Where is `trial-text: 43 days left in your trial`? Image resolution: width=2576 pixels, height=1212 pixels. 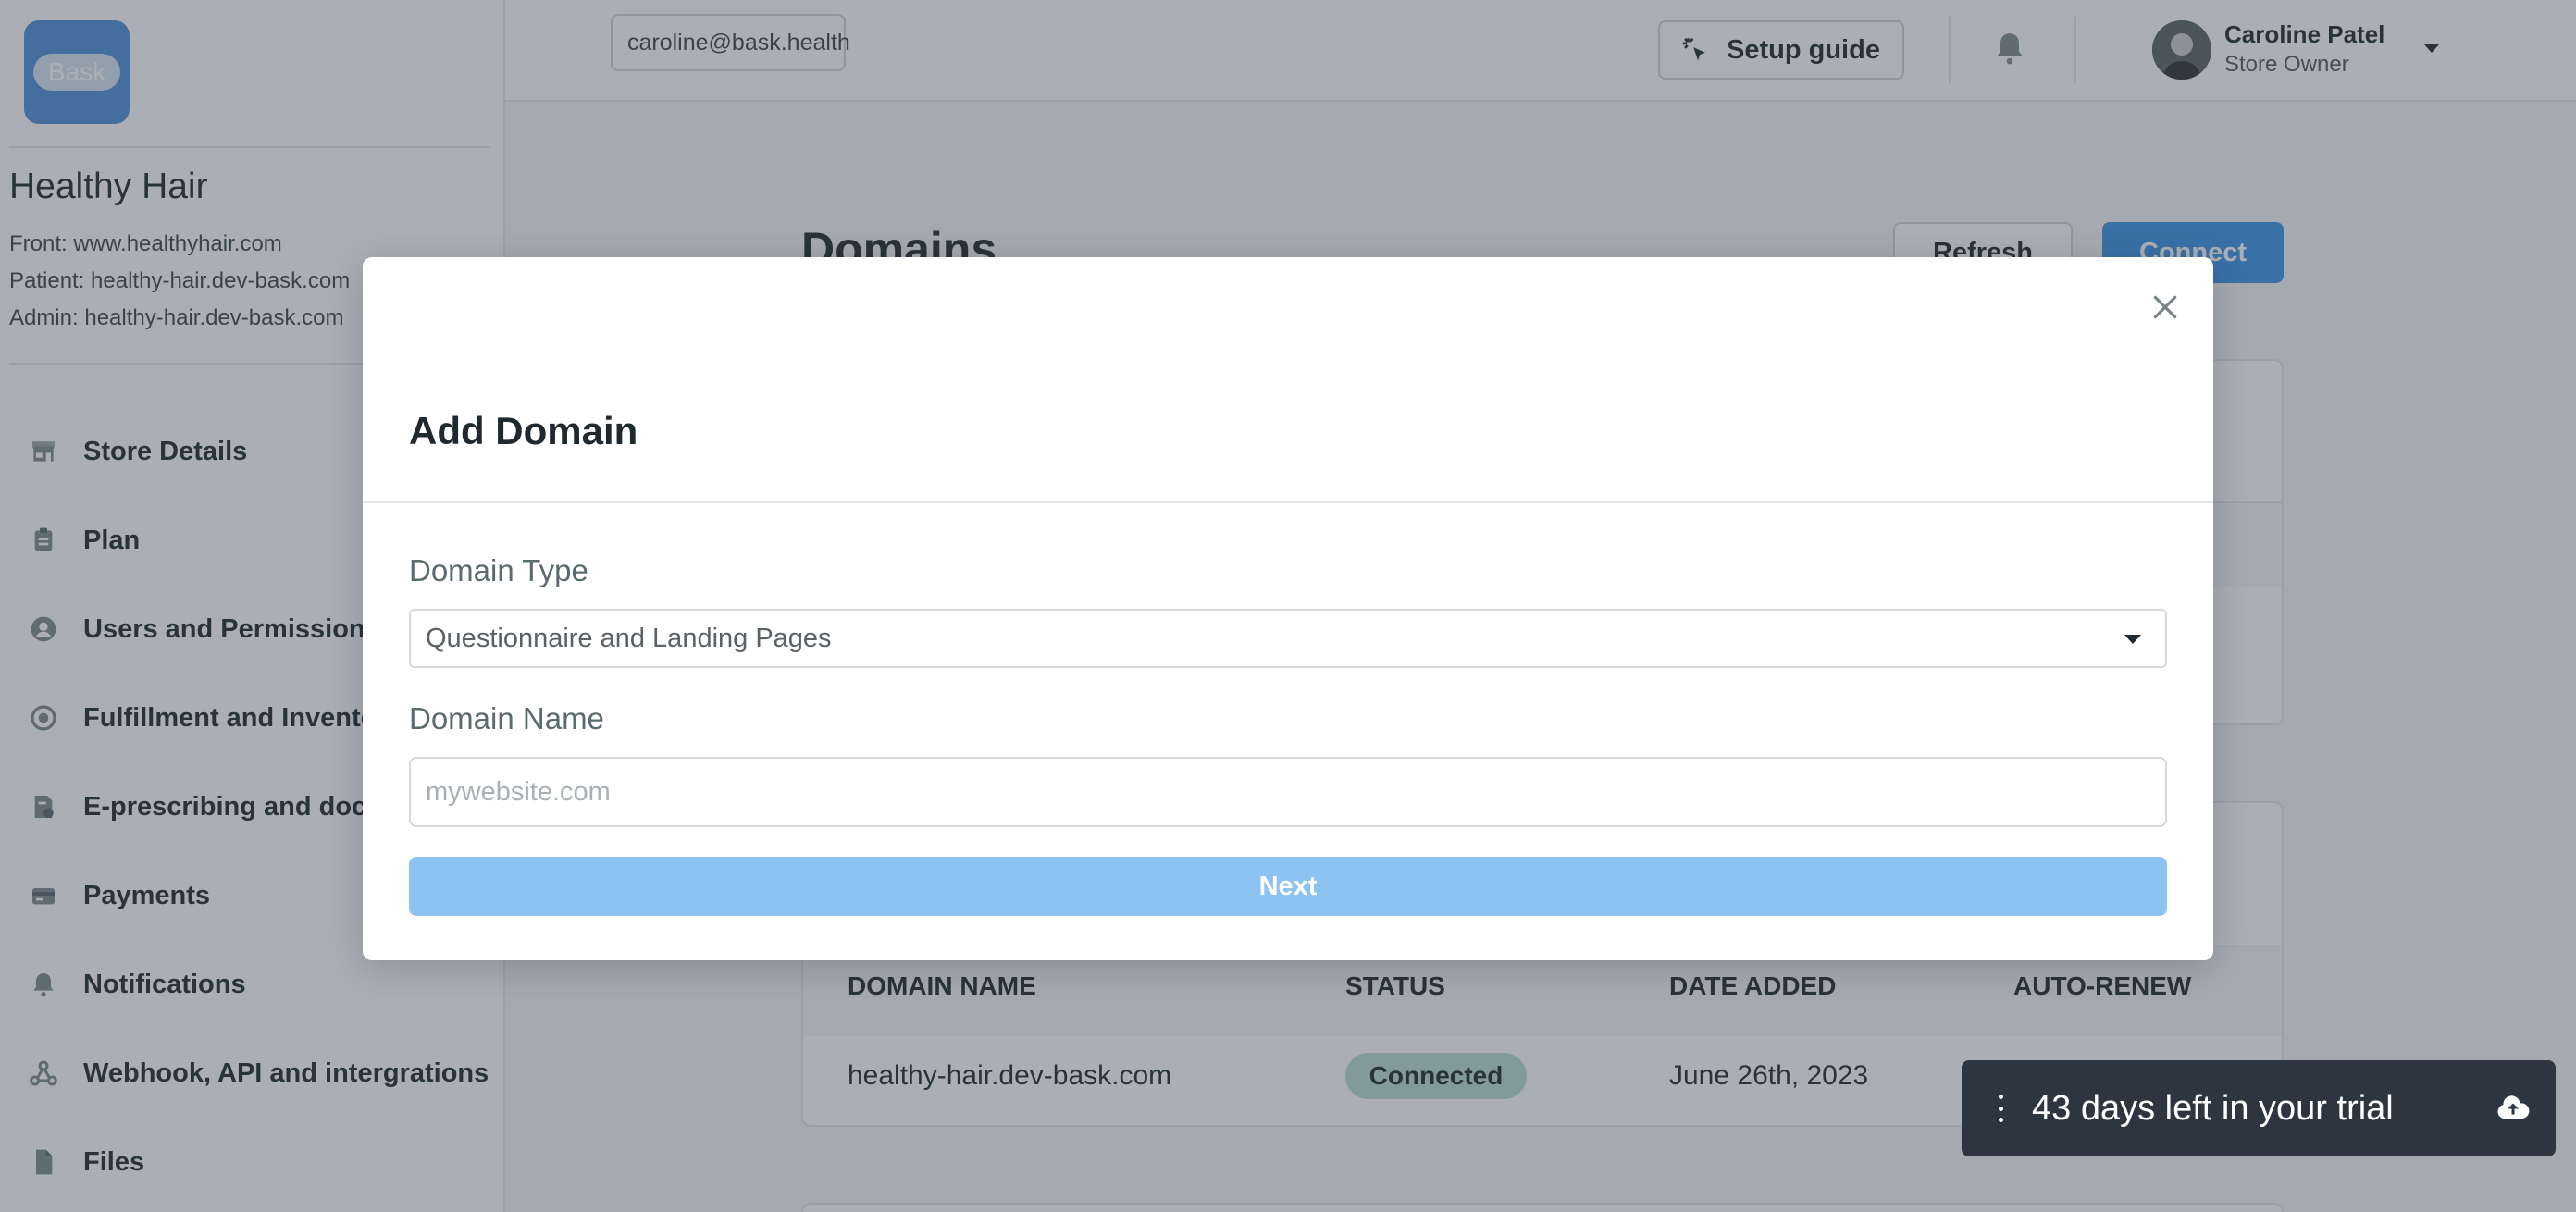 trial-text: 43 days left in your trial is located at coordinates (2213, 1108).